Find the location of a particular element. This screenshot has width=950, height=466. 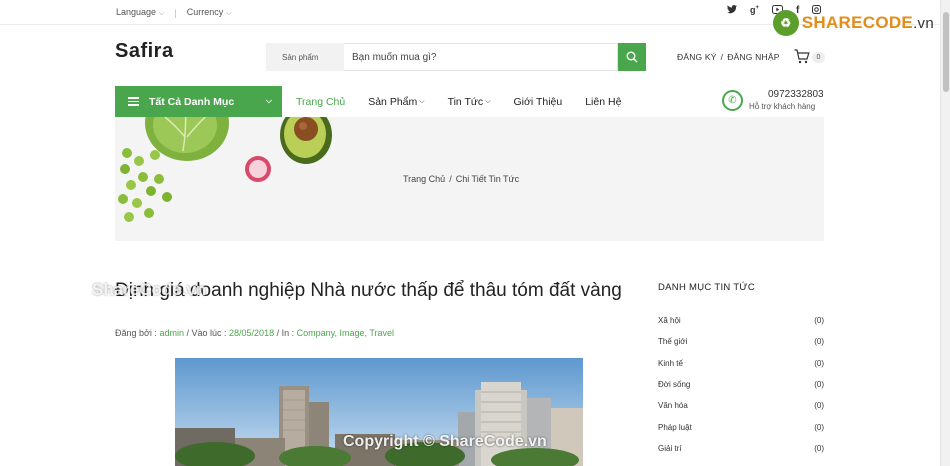

category-label: Pháp luật is located at coordinates (675, 427).